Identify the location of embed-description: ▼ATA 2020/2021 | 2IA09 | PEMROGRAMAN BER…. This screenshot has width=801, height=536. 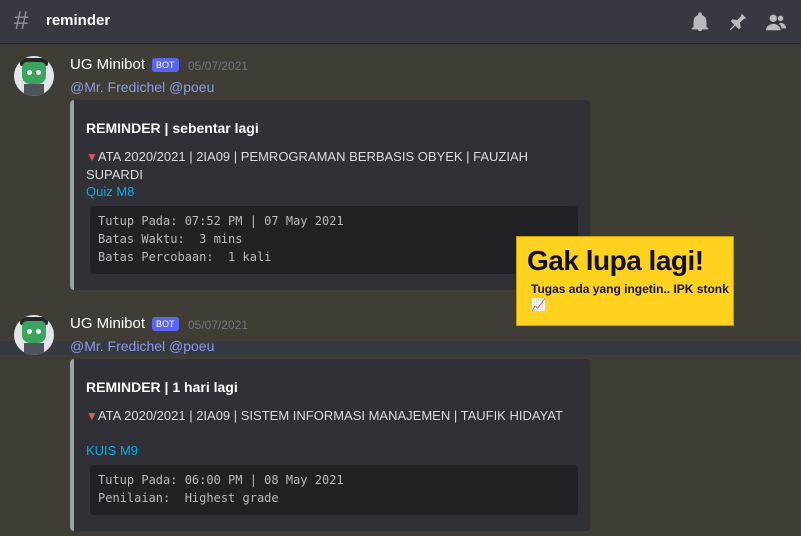
(307, 165).